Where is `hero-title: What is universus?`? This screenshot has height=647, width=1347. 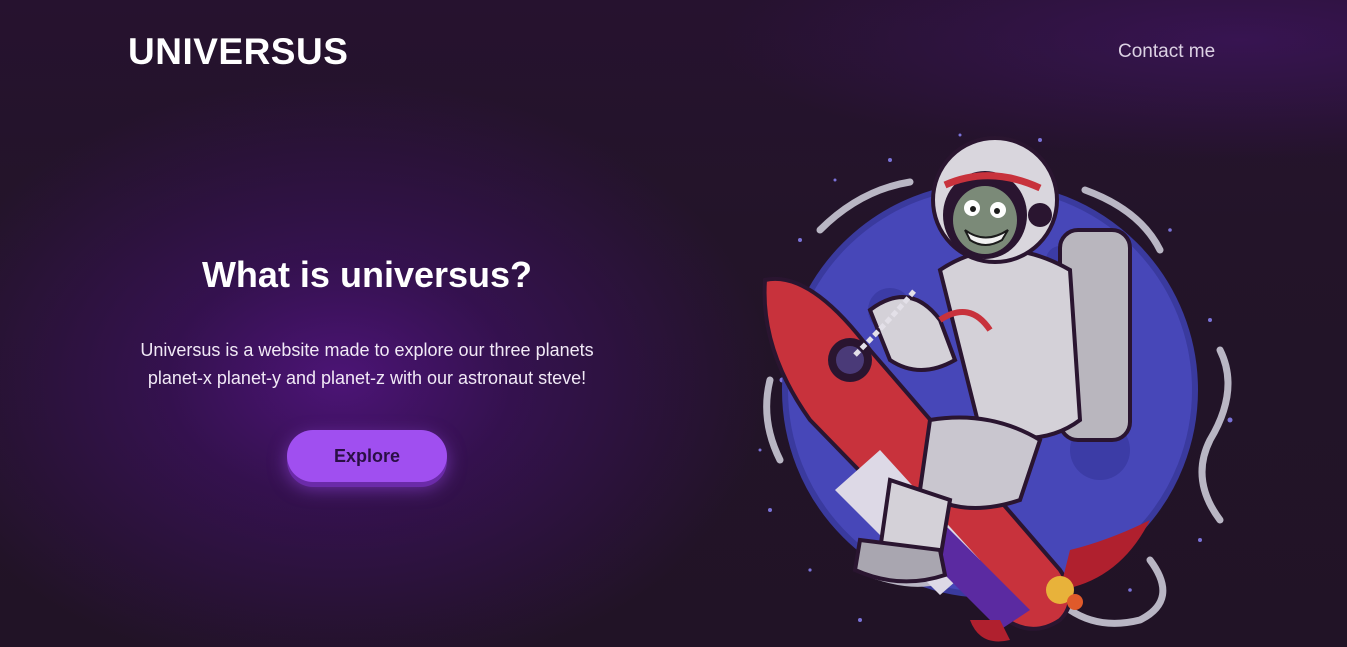
hero-title: What is universus? is located at coordinates (367, 274).